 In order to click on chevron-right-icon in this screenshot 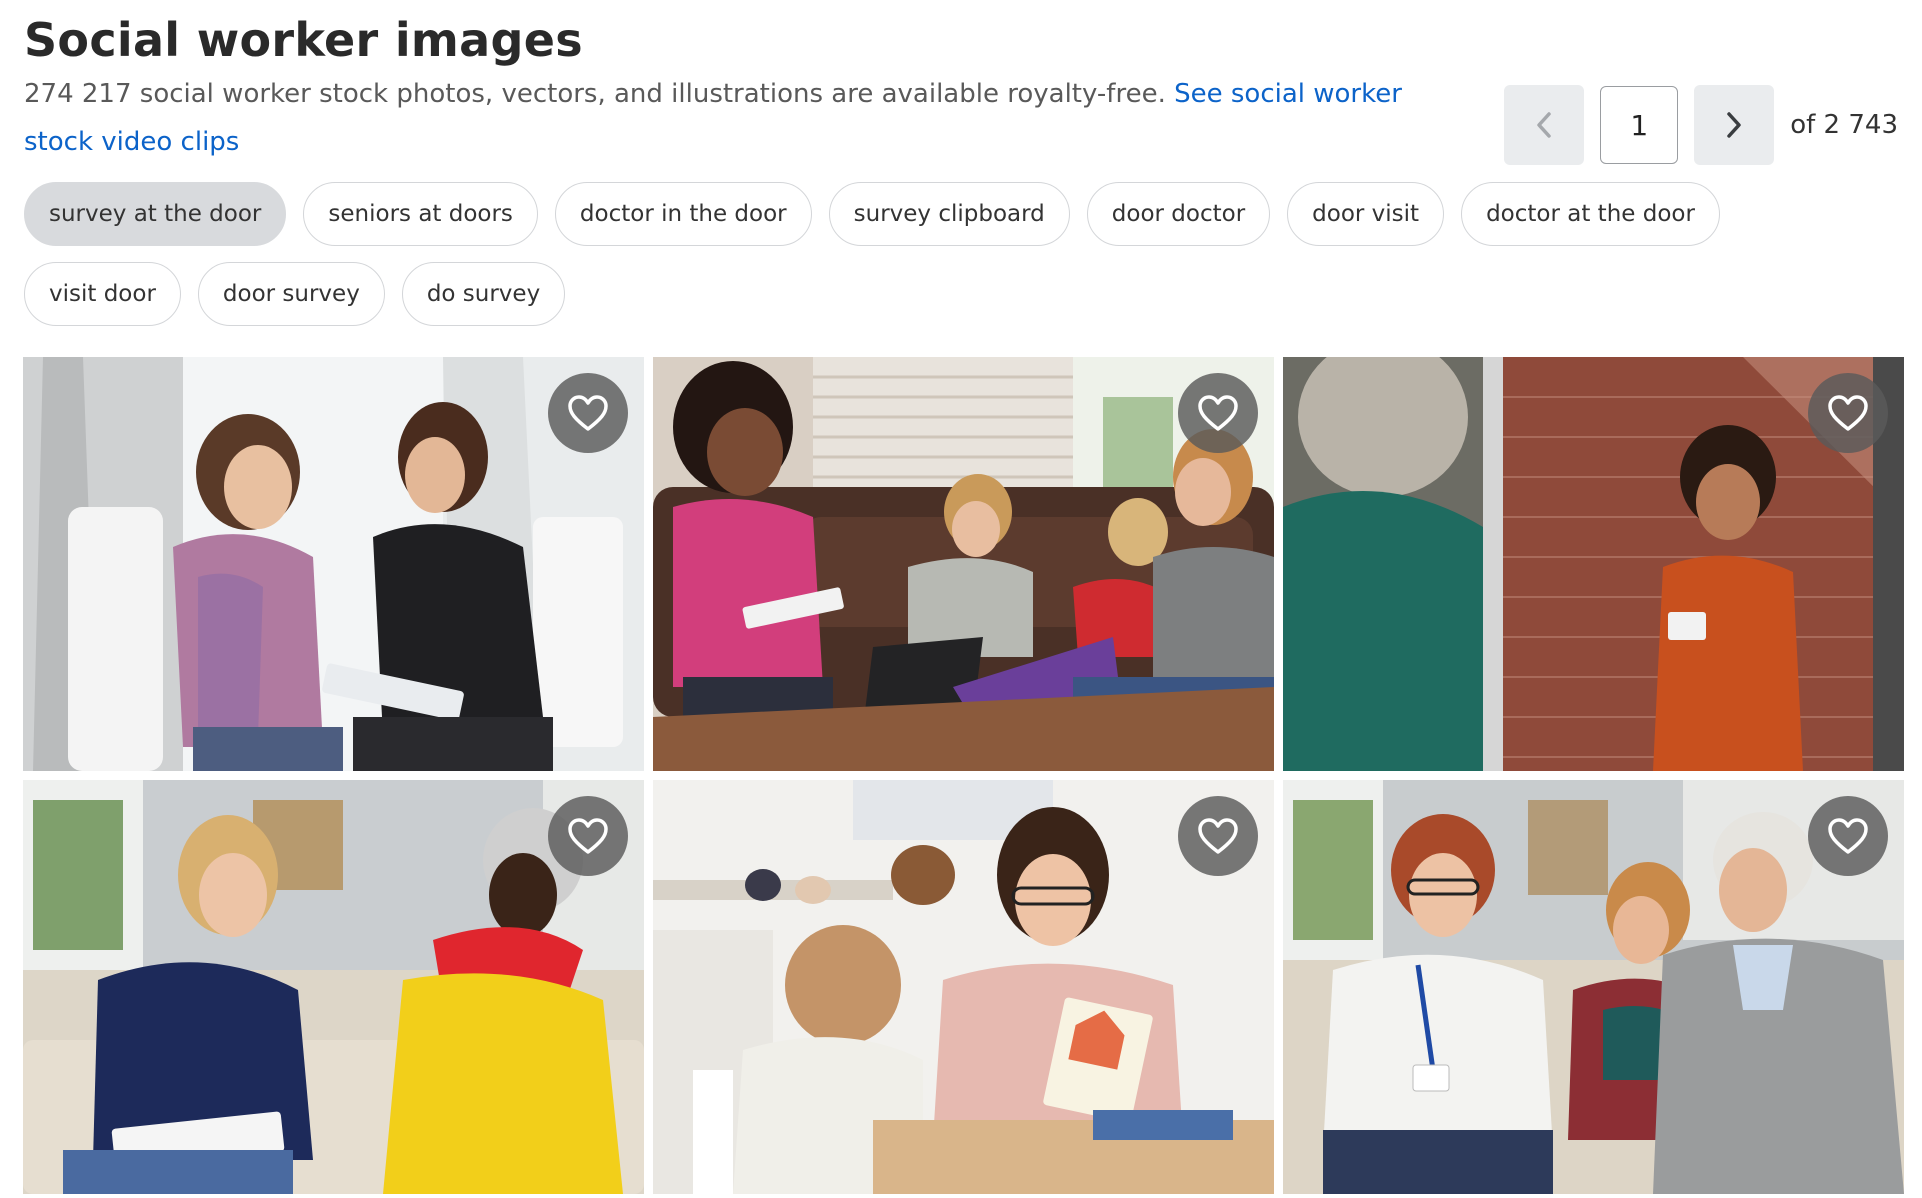, I will do `click(1734, 125)`.